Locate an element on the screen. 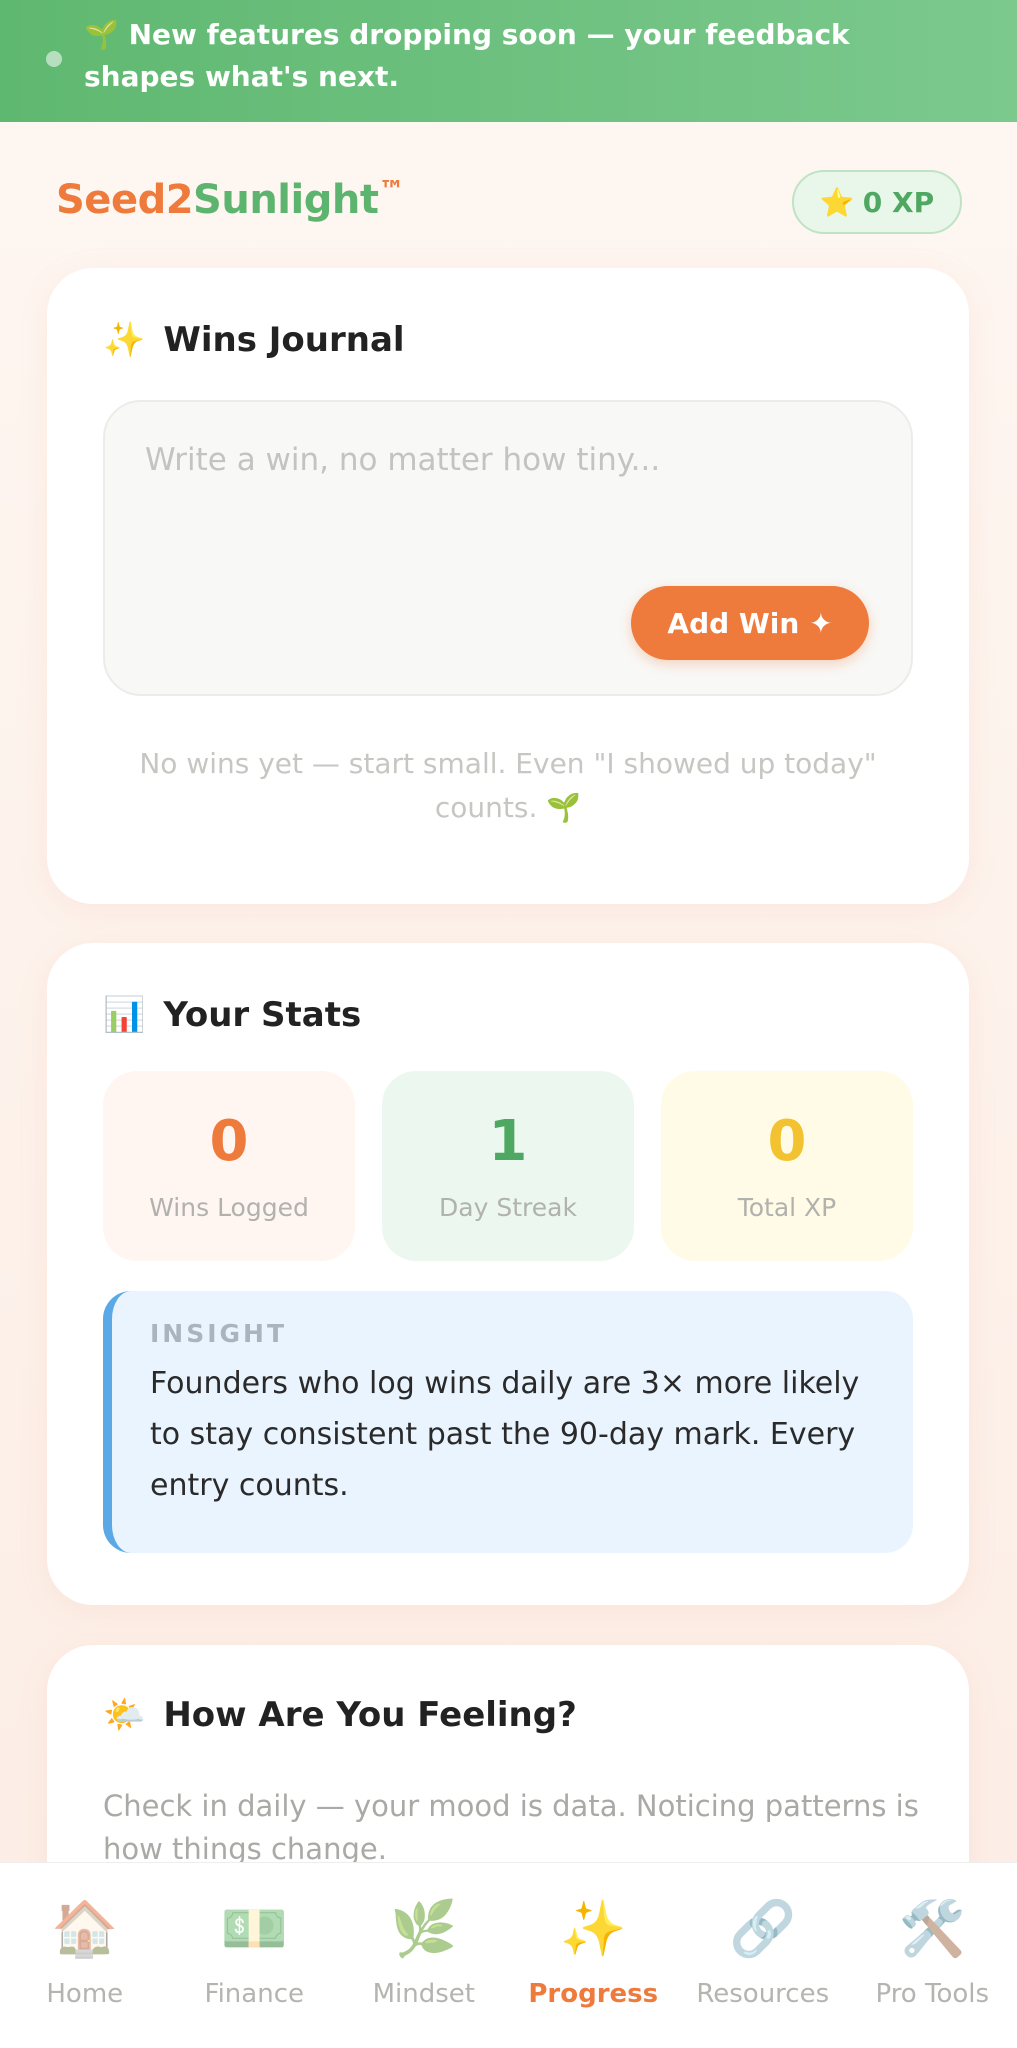 This screenshot has width=1017, height=2048. xp-badge: ⭐ 0 XP is located at coordinates (877, 202).